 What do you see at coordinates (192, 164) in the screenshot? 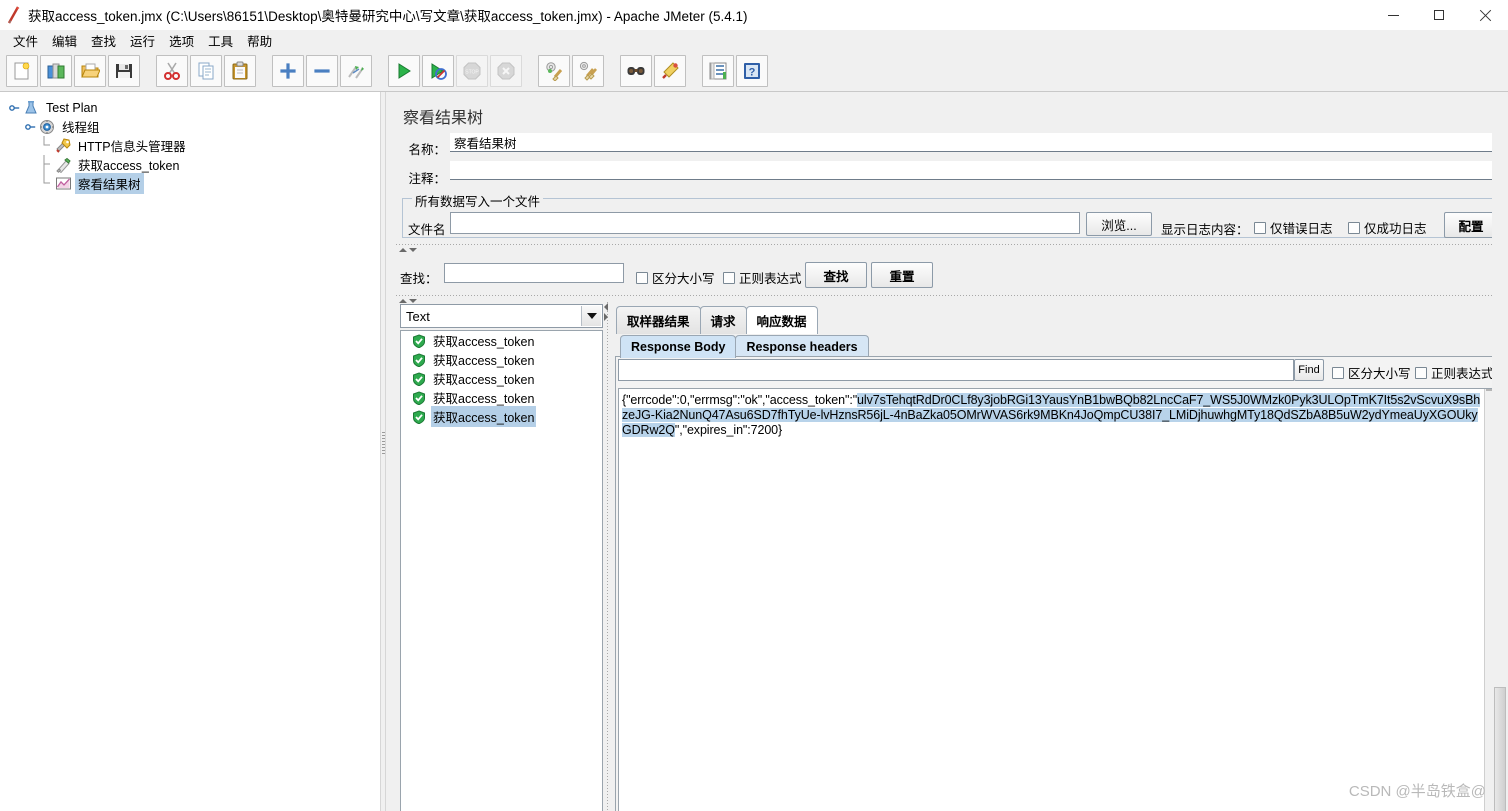
I see `tree-node-http-sampler: 获取access_token` at bounding box center [192, 164].